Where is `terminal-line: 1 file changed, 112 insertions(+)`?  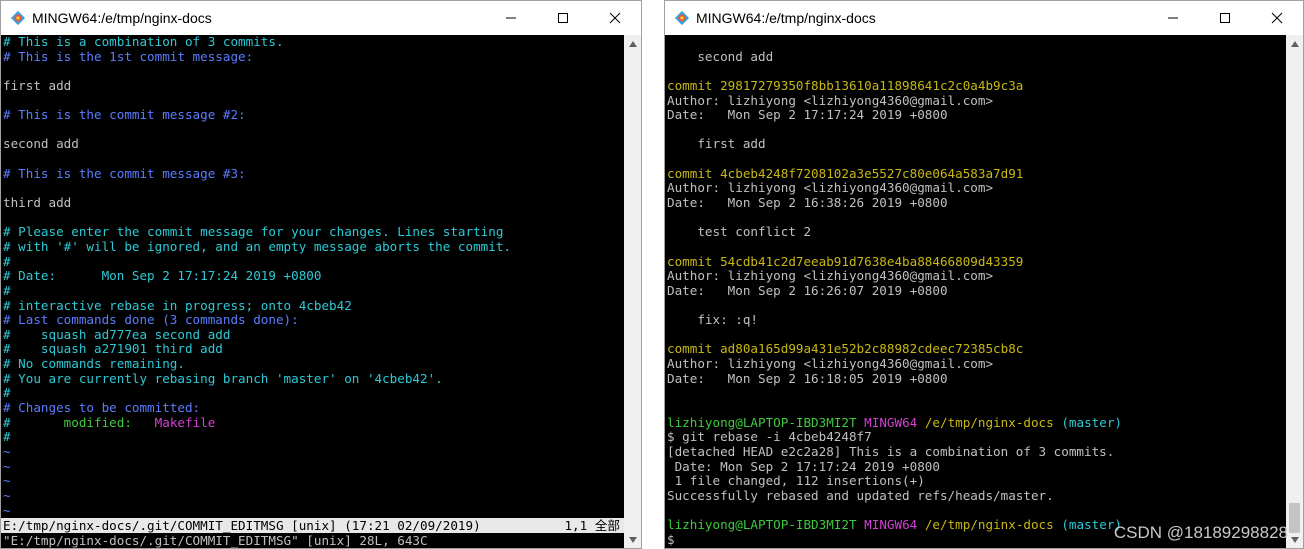
terminal-line: 1 file changed, 112 insertions(+) is located at coordinates (894, 481).